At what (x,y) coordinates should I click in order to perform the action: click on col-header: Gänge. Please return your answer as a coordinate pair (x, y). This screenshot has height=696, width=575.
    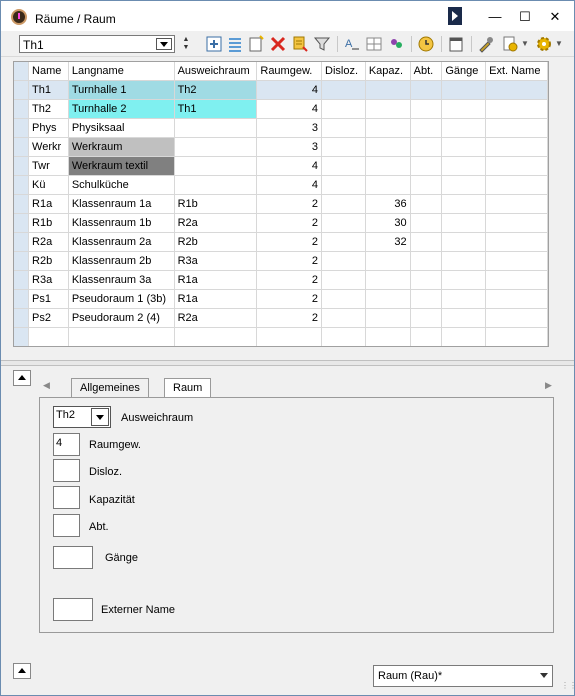
    Looking at the image, I should click on (464, 71).